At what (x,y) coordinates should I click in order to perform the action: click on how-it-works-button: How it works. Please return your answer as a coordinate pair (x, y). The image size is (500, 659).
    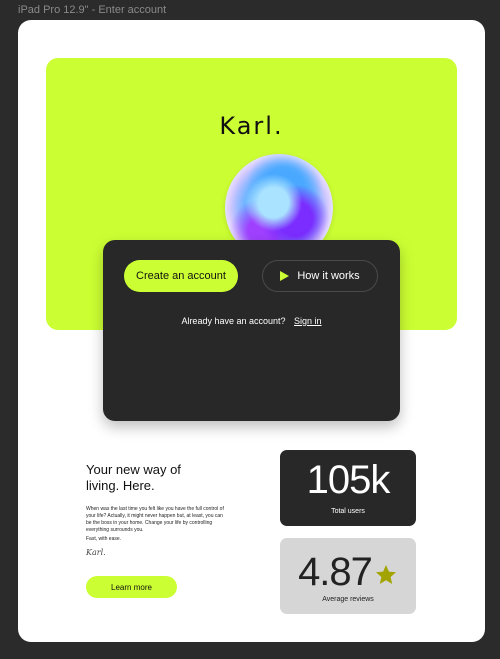
    Looking at the image, I should click on (320, 276).